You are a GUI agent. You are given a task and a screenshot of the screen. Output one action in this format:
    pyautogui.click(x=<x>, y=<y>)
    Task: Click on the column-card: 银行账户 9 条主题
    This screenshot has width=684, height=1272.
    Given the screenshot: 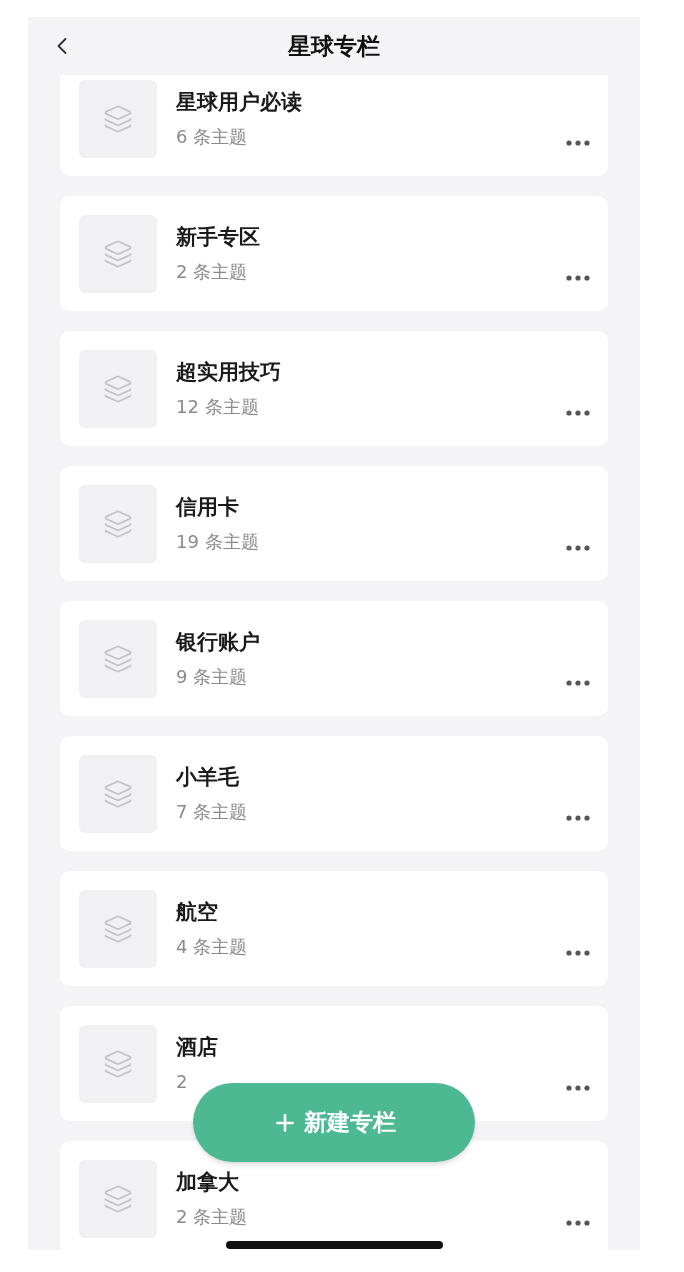 What is the action you would take?
    pyautogui.click(x=334, y=658)
    